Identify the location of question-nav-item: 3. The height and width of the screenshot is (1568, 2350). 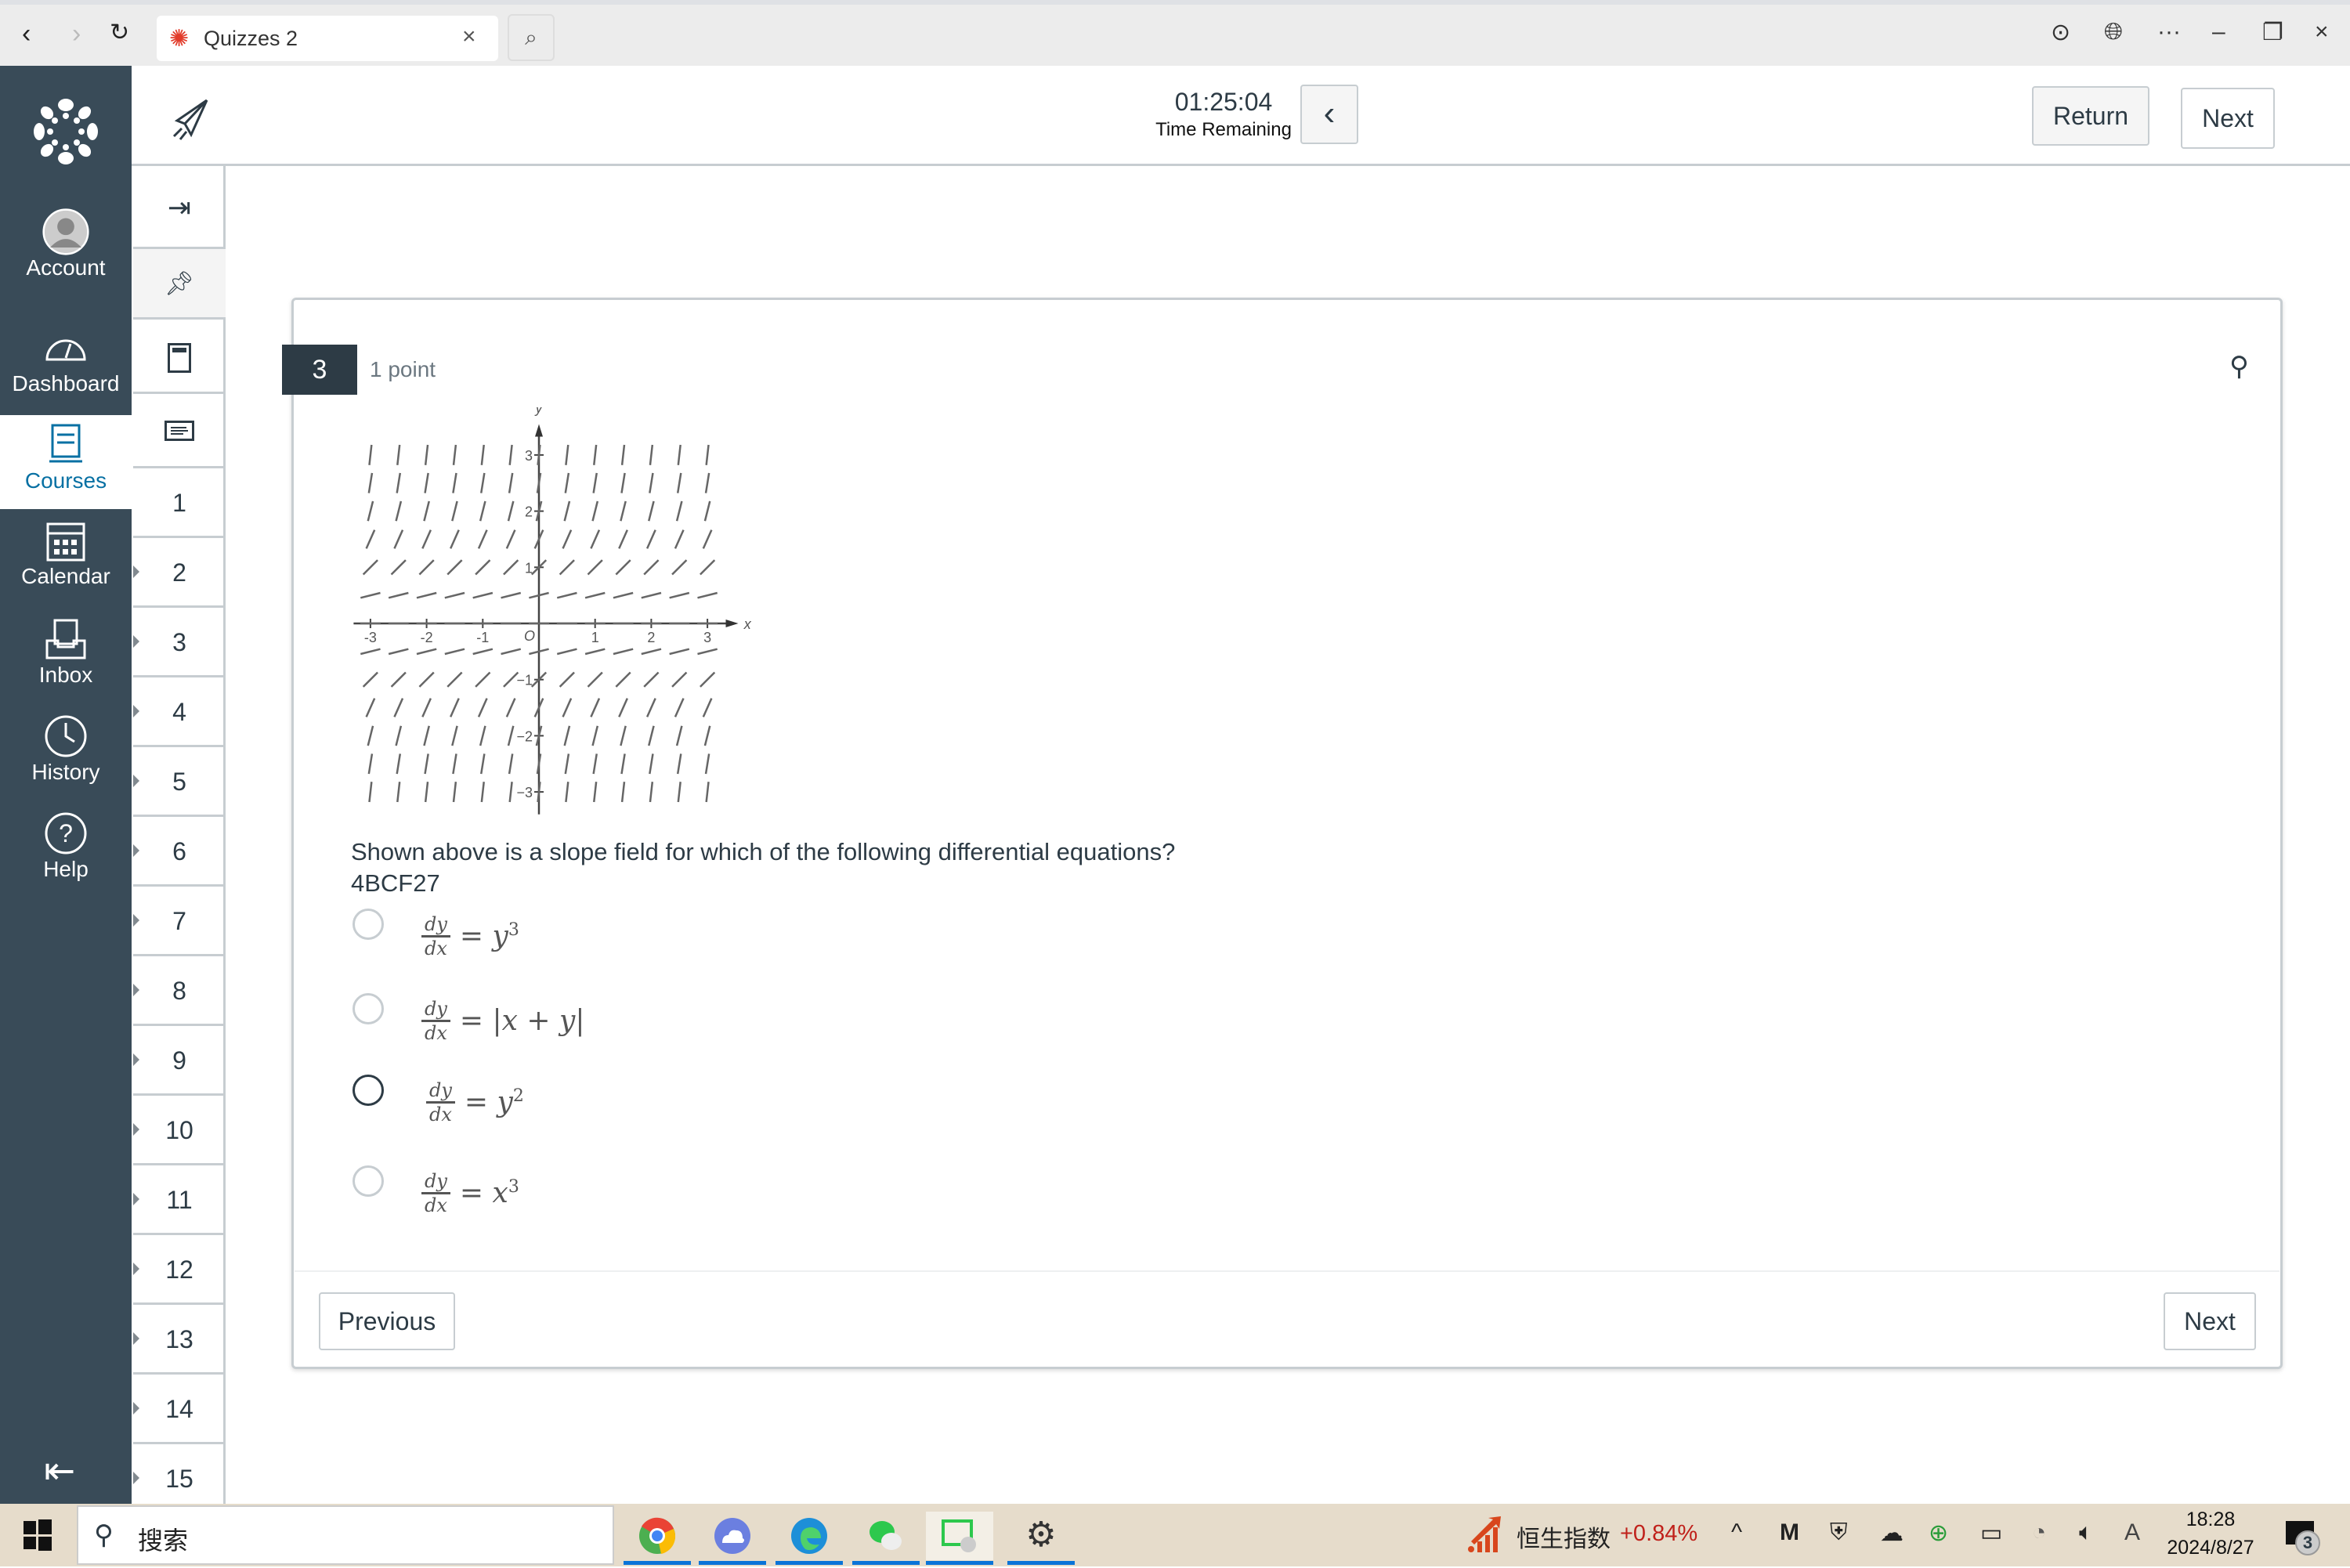
(179, 642).